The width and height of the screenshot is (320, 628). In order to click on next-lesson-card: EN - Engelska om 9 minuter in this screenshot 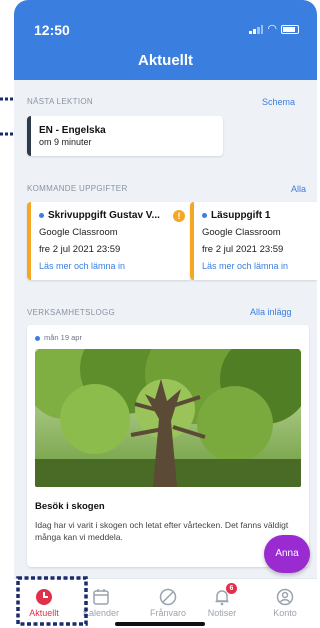, I will do `click(125, 136)`.